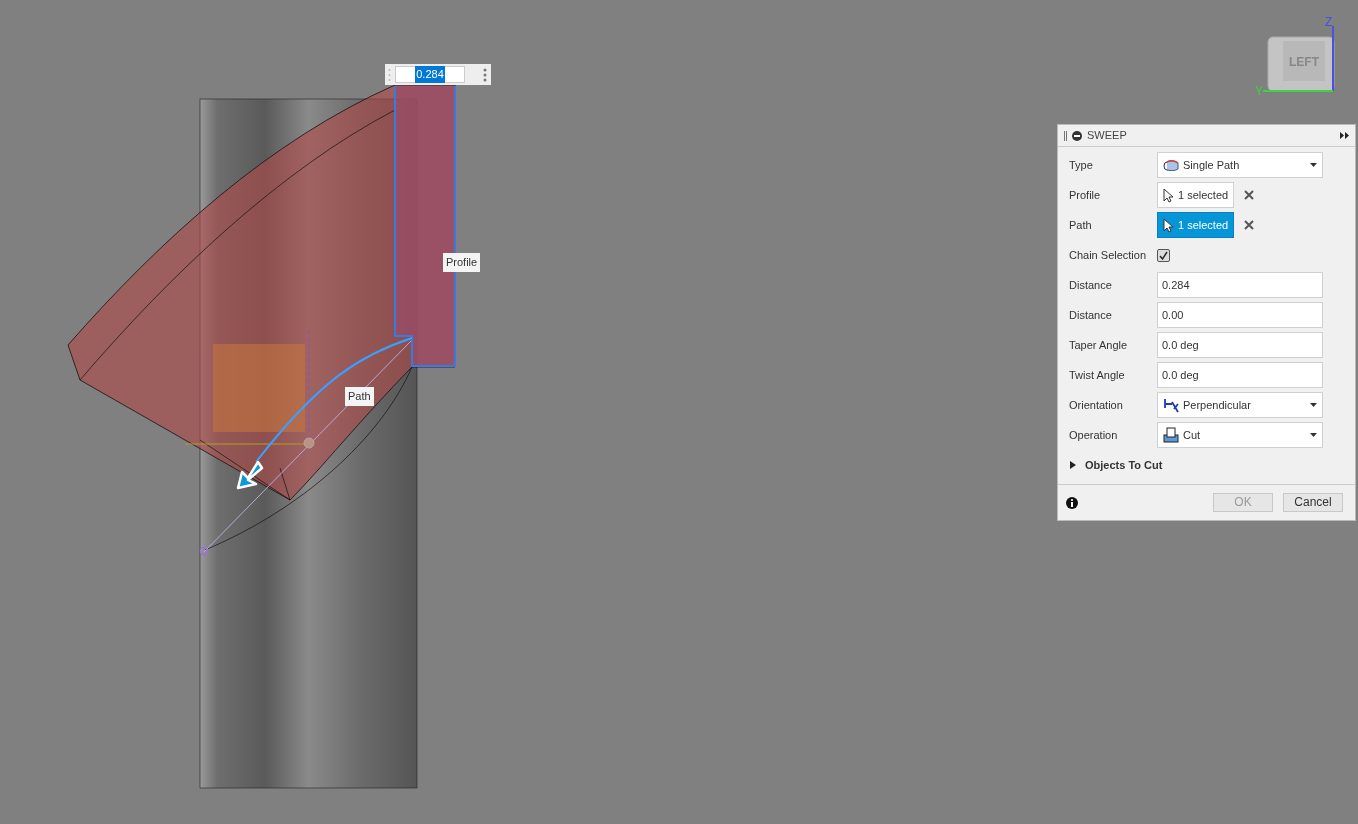 The height and width of the screenshot is (824, 1358). I want to click on panel-title: SWEEP, so click(1107, 136).